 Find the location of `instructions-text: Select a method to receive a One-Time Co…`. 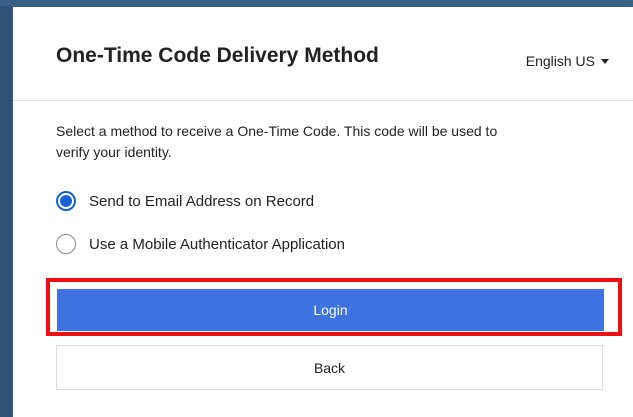

instructions-text: Select a method to receive a One-Time Co… is located at coordinates (277, 141).